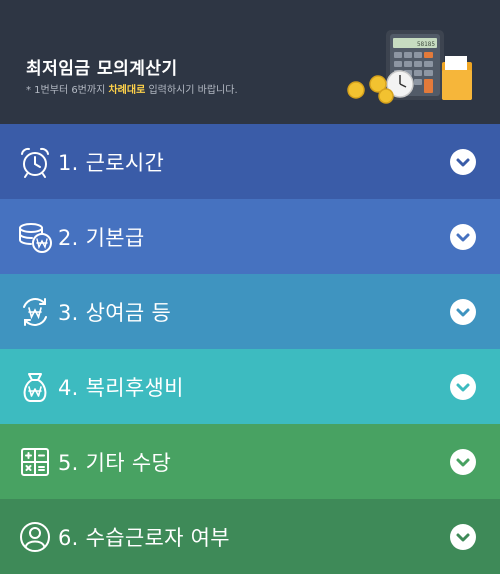  Describe the element at coordinates (35, 312) in the screenshot. I see `won-cycle-icon` at that location.